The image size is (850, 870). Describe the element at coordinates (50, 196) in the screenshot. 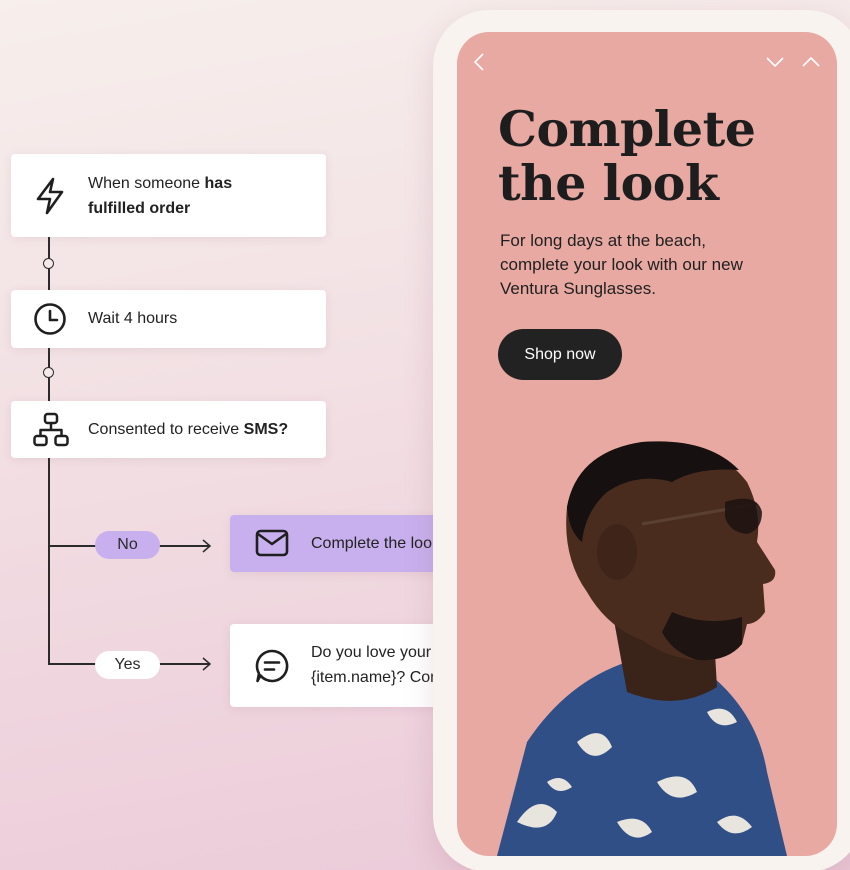

I see `lightning-icon` at that location.